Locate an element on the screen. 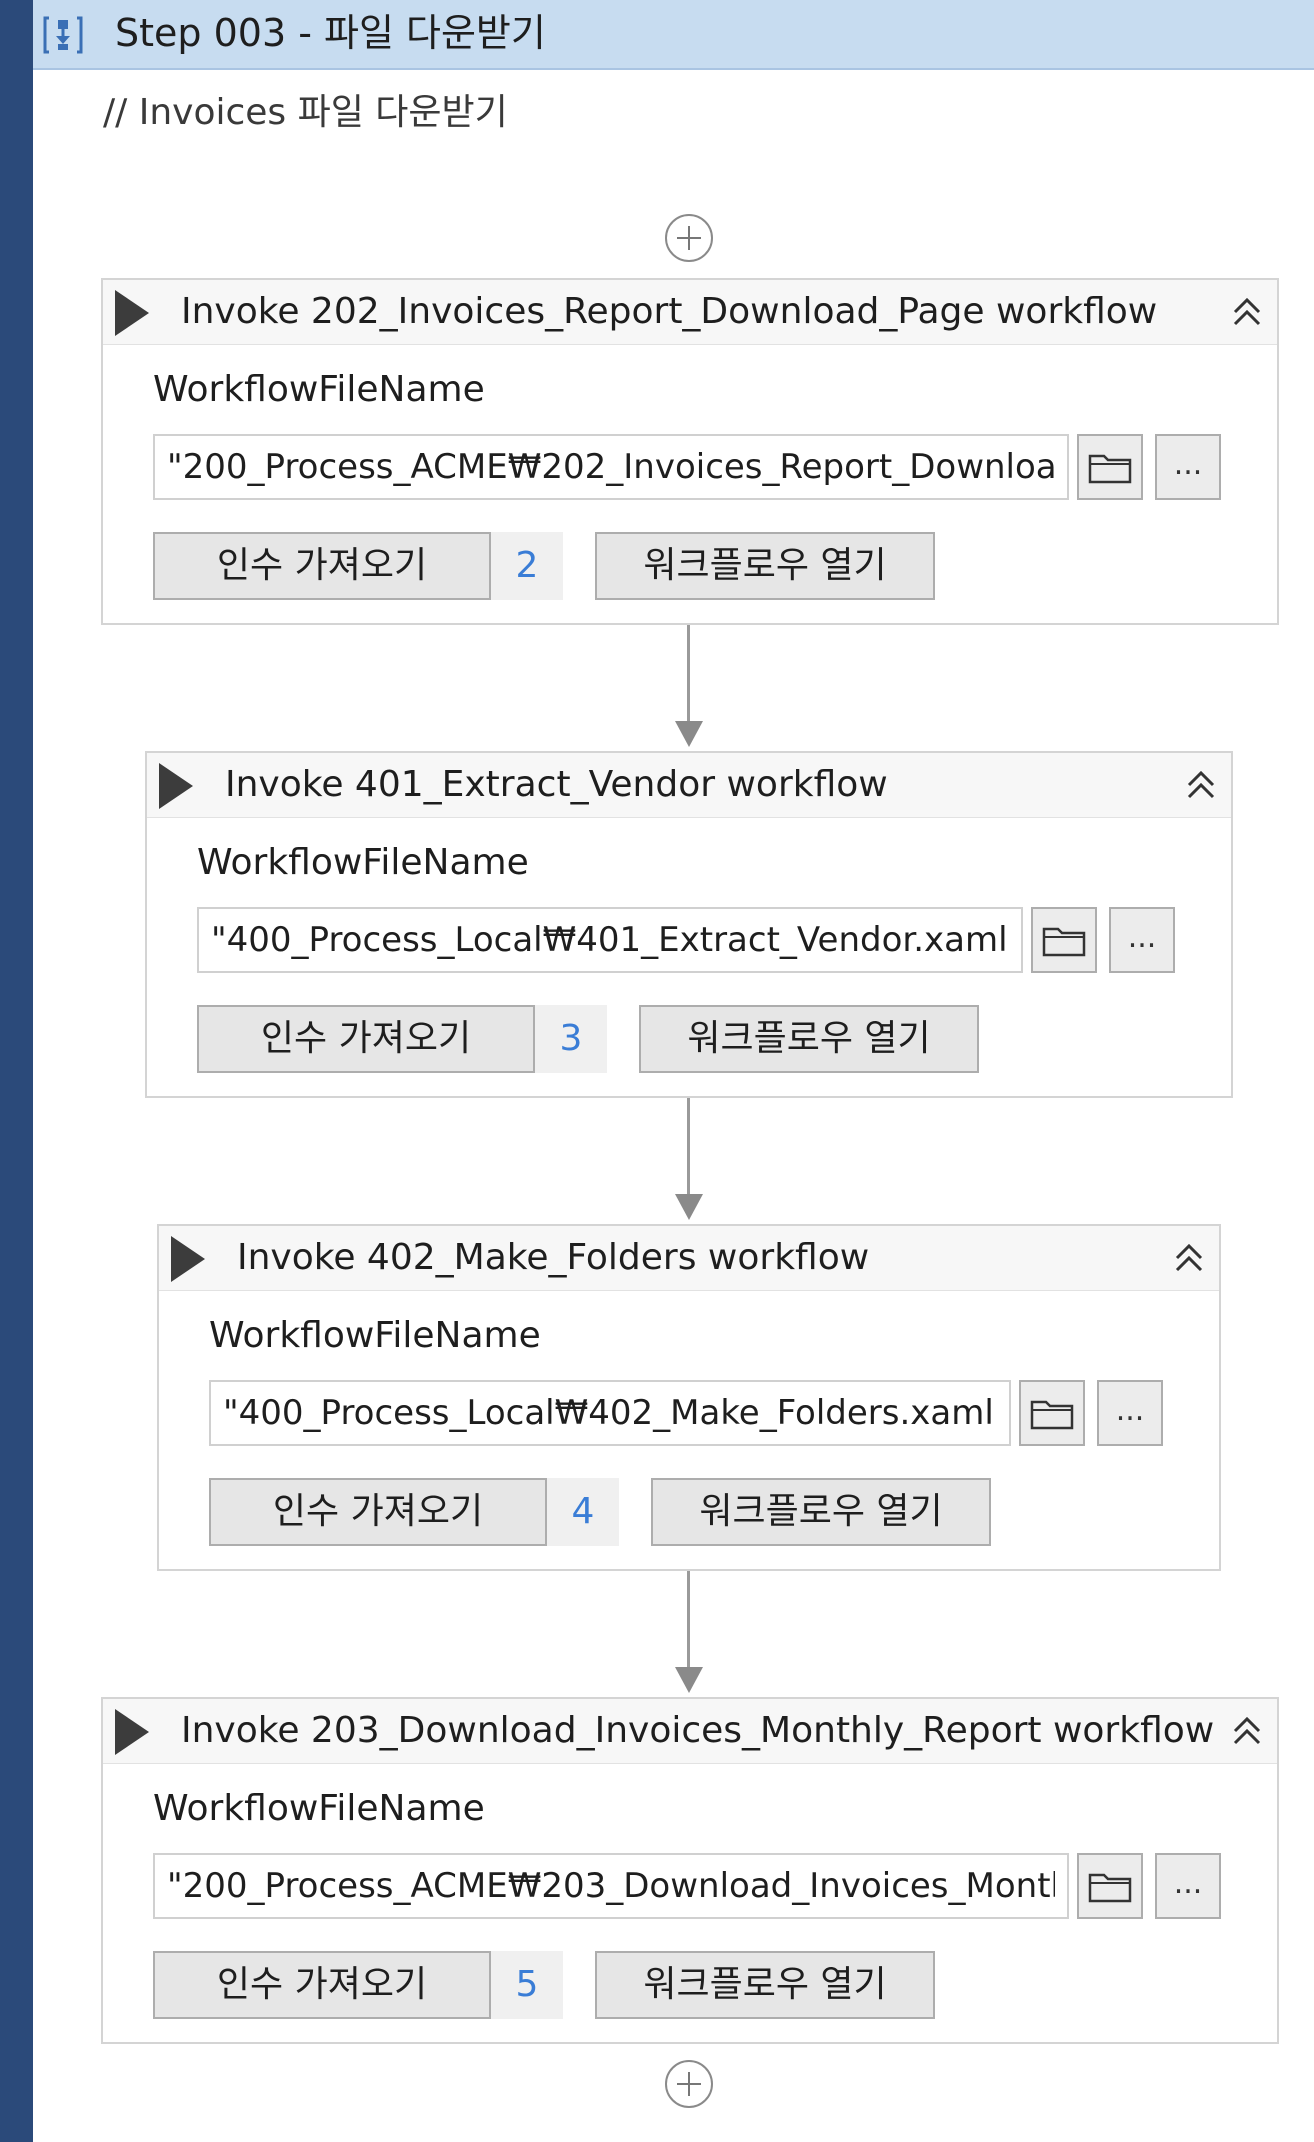 Image resolution: width=1314 pixels, height=2142 pixels. designer-left-bar is located at coordinates (16, 1071).